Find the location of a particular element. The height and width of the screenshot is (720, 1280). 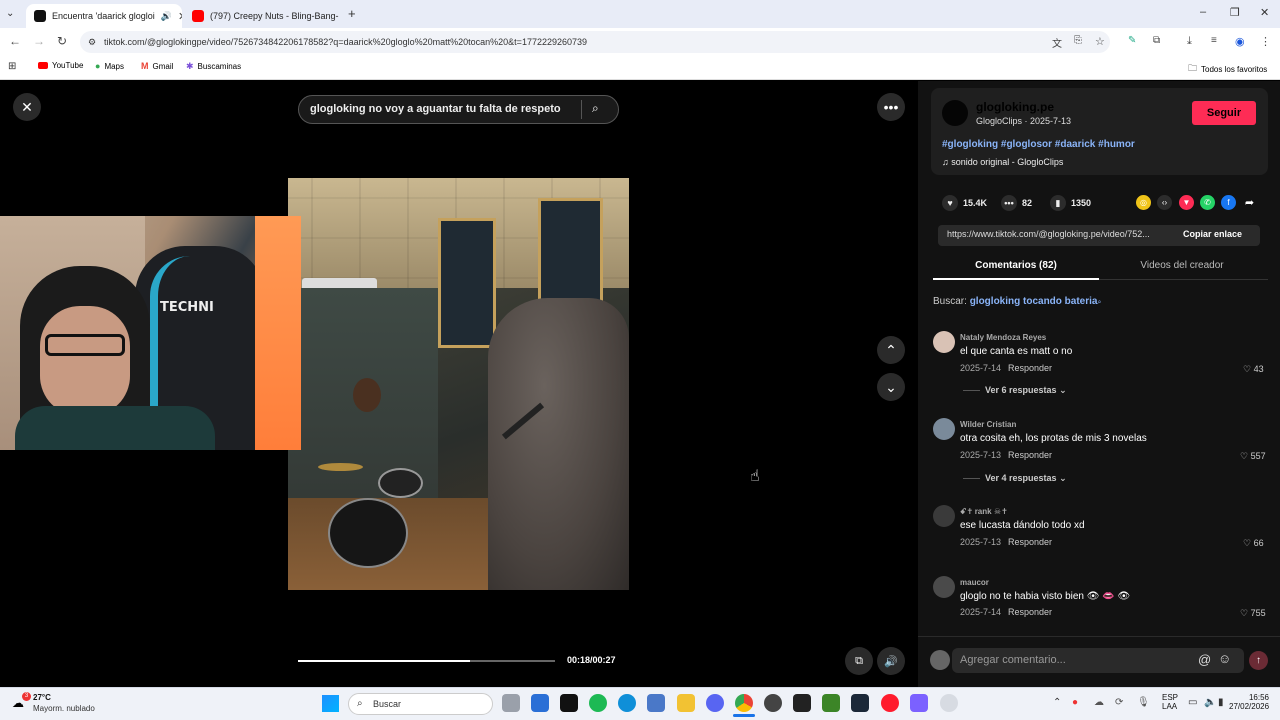

apps-grid-icon: ⊞ is located at coordinates (12, 66).